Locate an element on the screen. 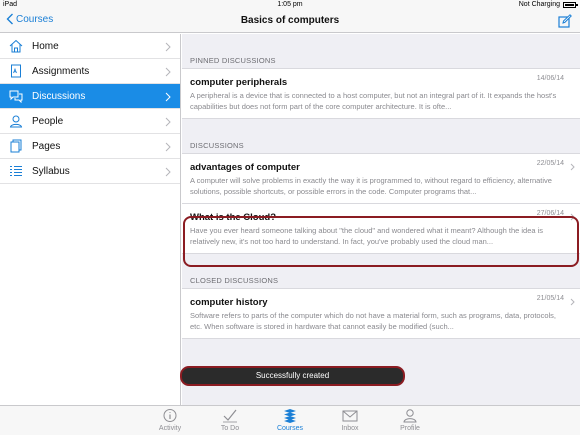 The height and width of the screenshot is (435, 580). tab-todo: To Do is located at coordinates (230, 420).